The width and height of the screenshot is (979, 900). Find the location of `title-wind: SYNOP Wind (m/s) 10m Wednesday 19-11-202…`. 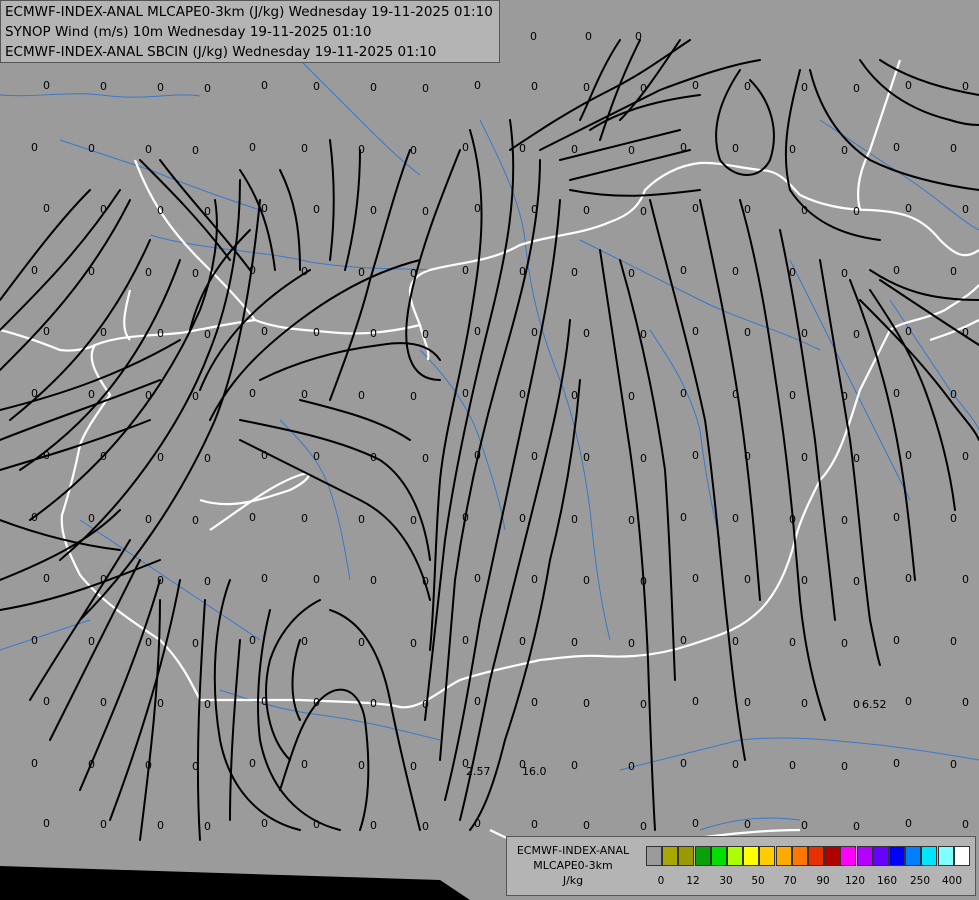

title-wind: SYNOP Wind (m/s) 10m Wednesday 19-11-202… is located at coordinates (188, 32).